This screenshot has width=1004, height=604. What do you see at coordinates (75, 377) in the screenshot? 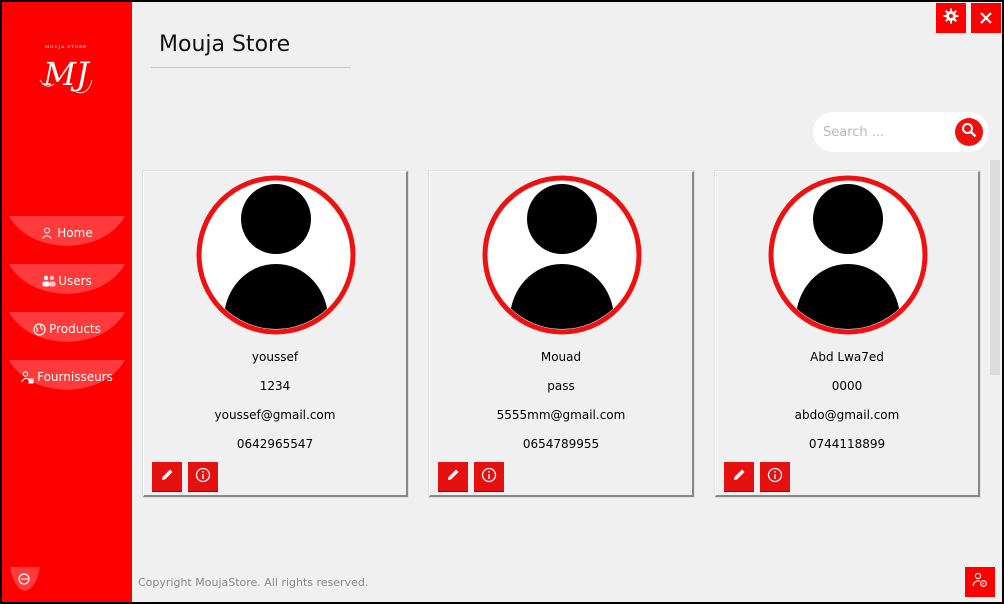
I see `sidebar-item-label: Fournisseurs` at bounding box center [75, 377].